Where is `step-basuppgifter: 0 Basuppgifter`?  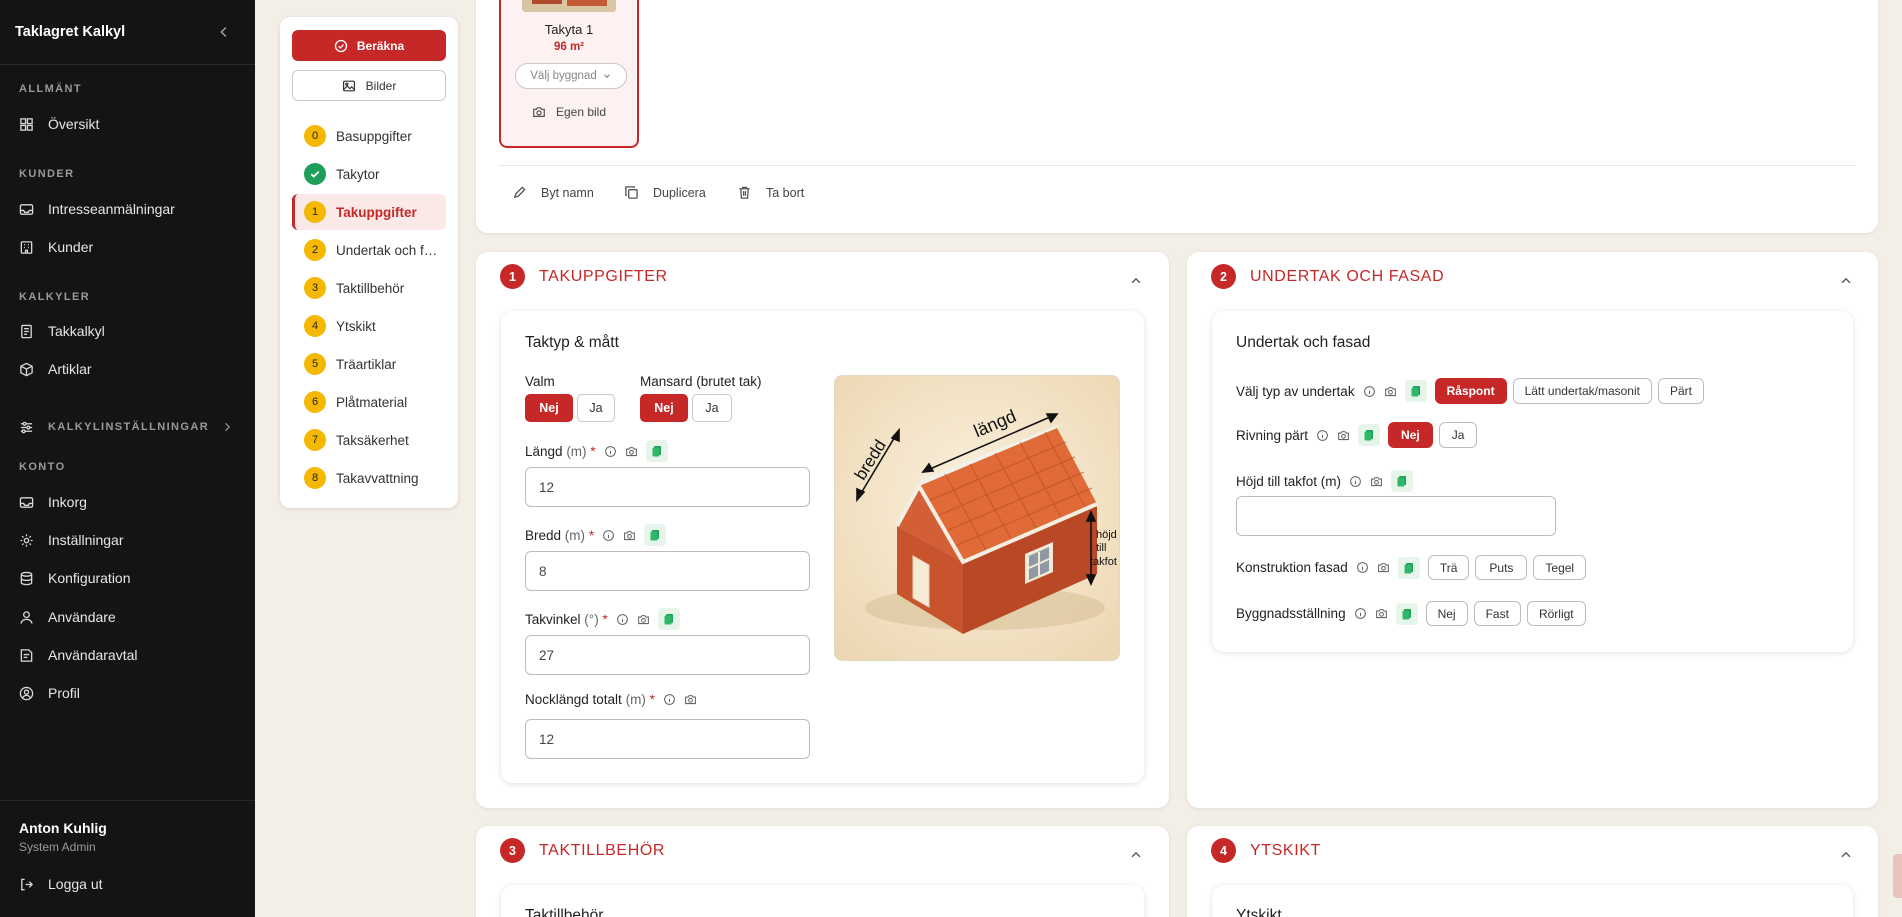 step-basuppgifter: 0 Basuppgifter is located at coordinates (369, 136).